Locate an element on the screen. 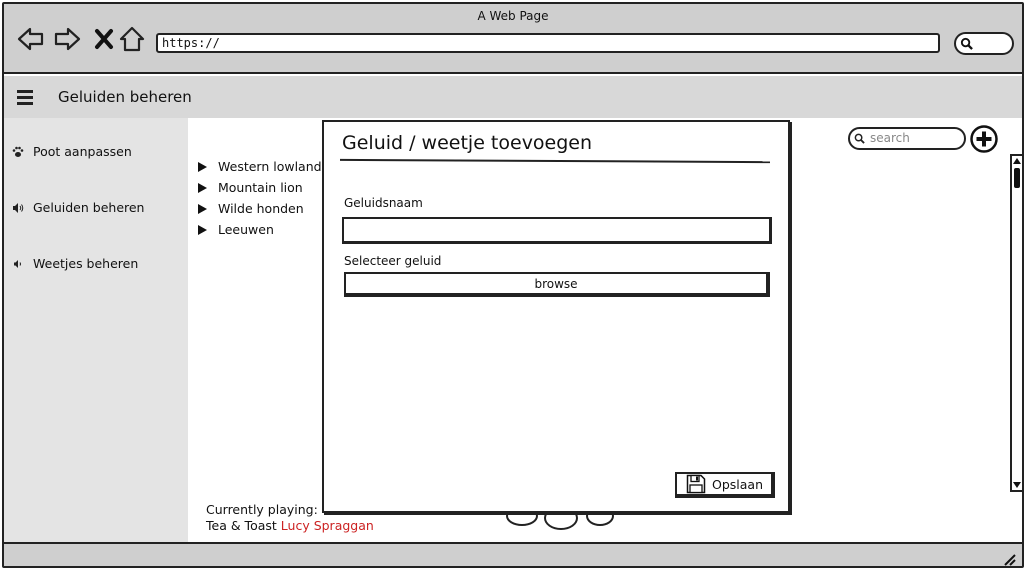  search-placeholder: search is located at coordinates (890, 138).